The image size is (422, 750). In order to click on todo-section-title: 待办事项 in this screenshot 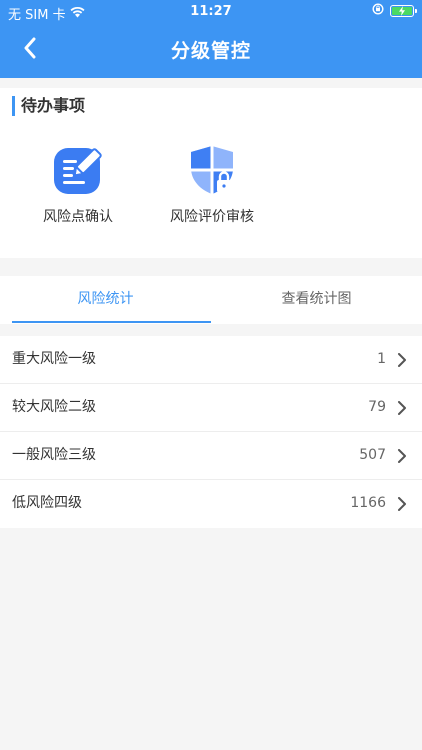, I will do `click(48, 106)`.